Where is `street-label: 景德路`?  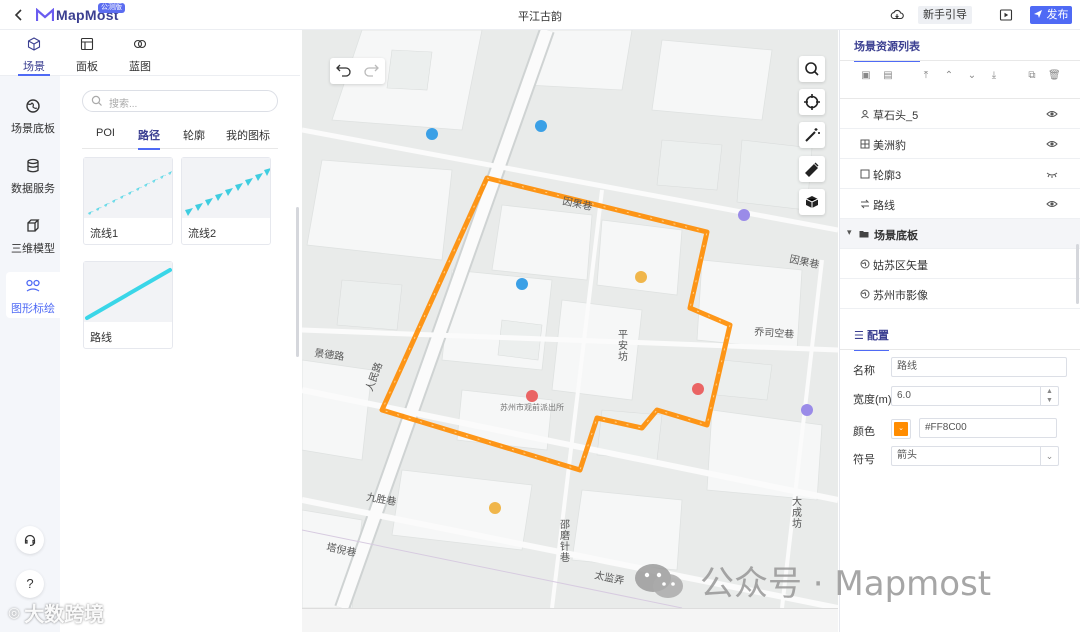
street-label: 景德路 is located at coordinates (330, 354).